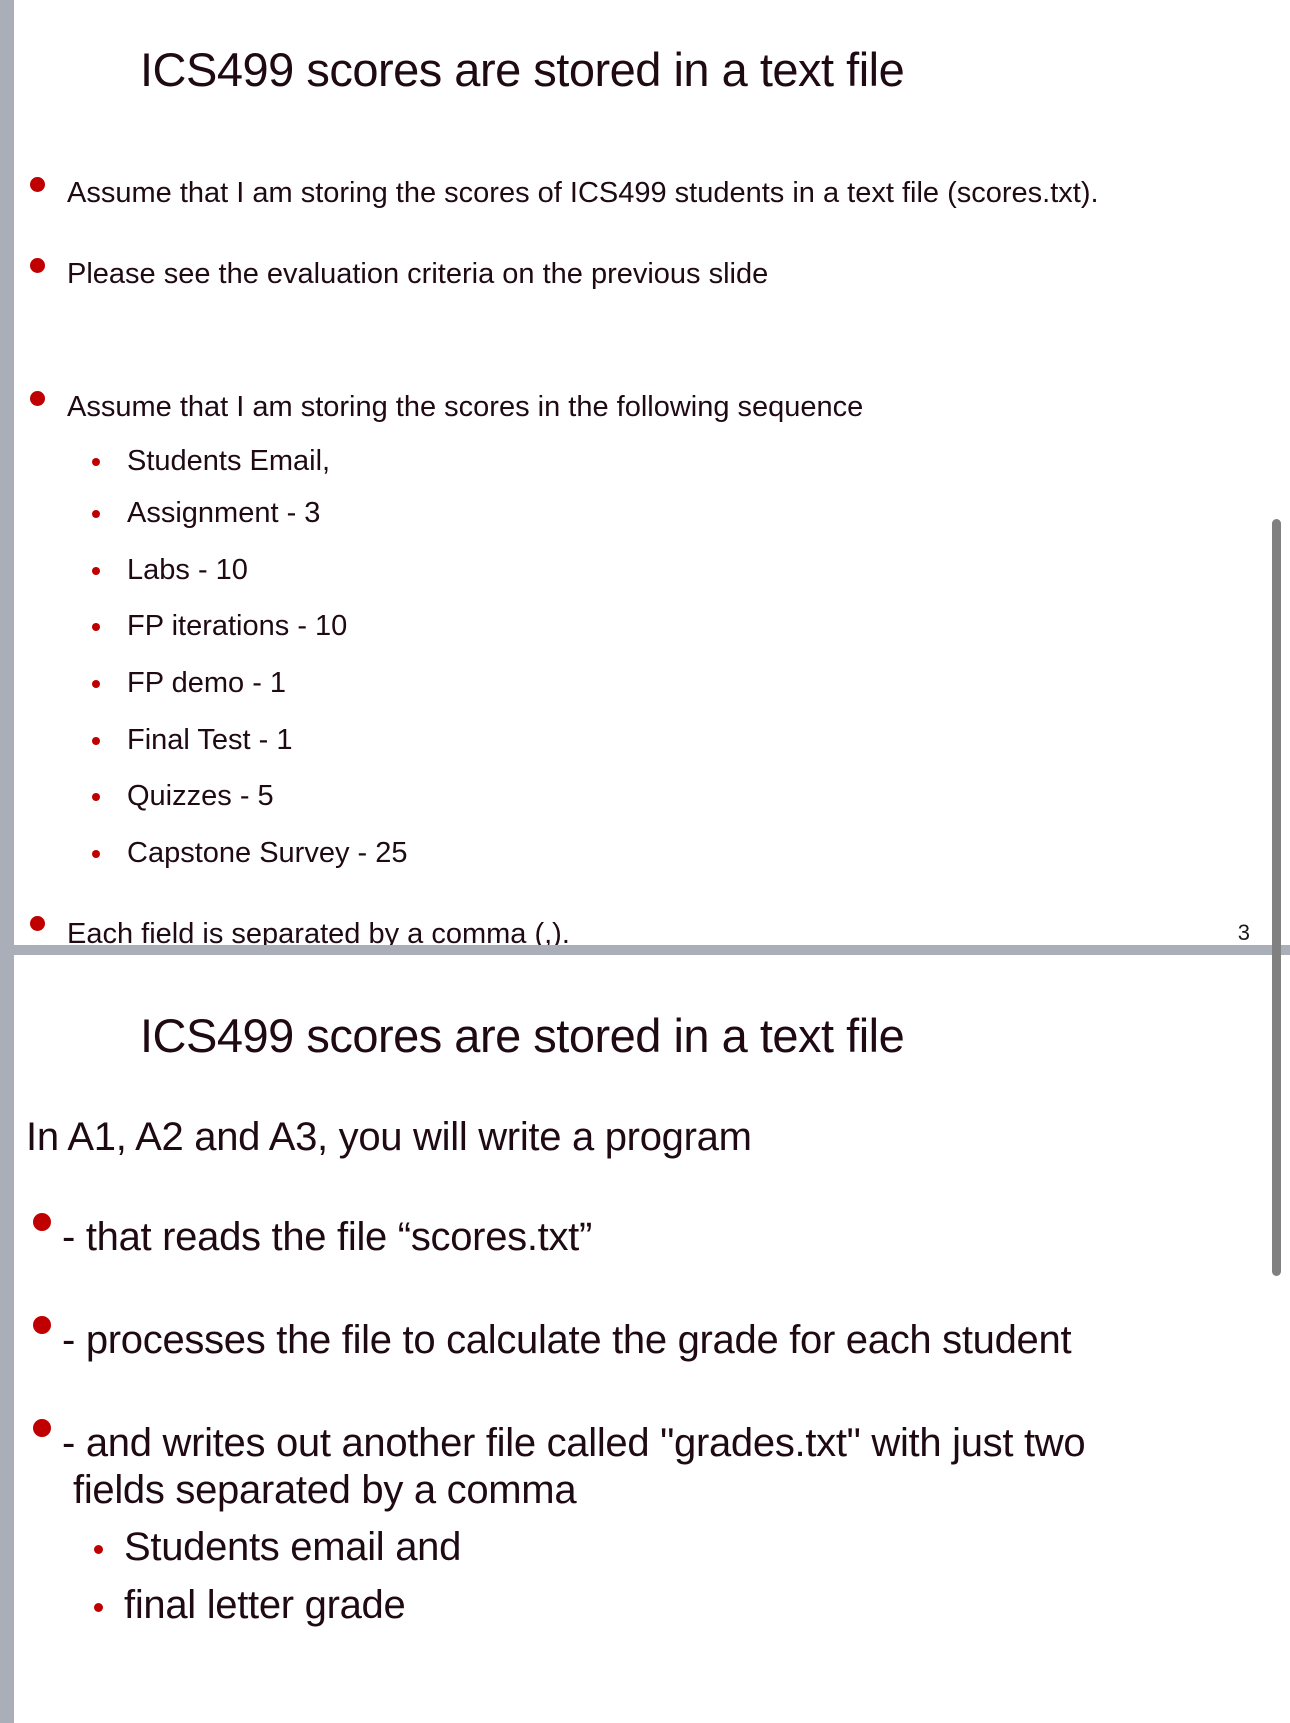  I want to click on slide-divider, so click(652, 950).